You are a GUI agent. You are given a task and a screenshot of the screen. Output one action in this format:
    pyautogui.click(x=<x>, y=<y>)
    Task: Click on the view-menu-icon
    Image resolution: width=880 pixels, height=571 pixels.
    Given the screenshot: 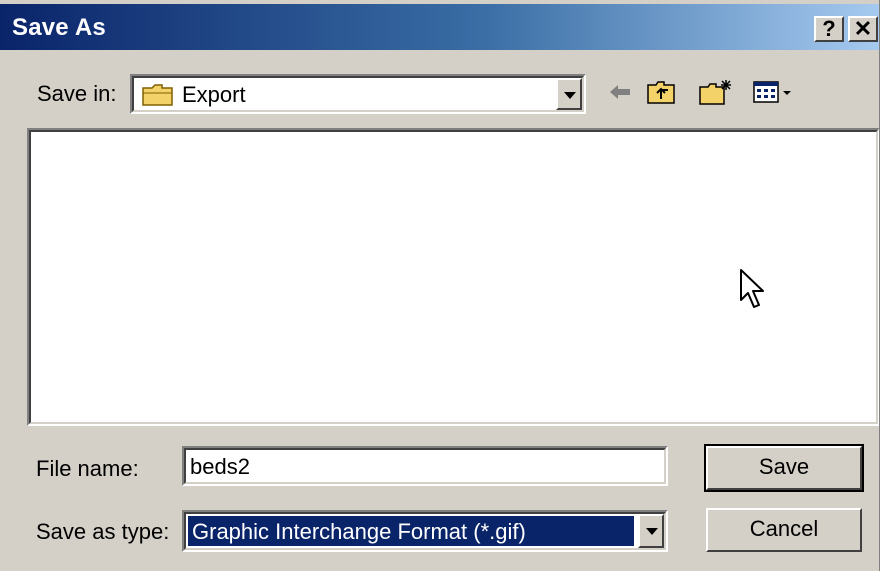 What is the action you would take?
    pyautogui.click(x=773, y=92)
    